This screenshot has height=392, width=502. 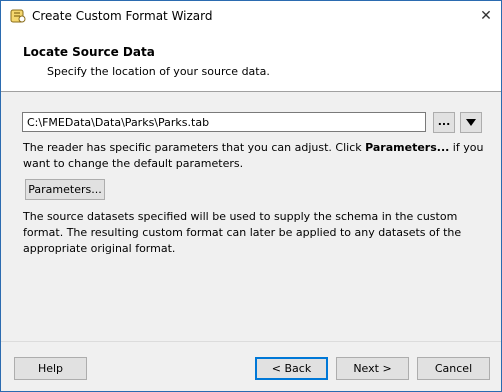 What do you see at coordinates (453, 368) in the screenshot?
I see `cancel-button: Cancel` at bounding box center [453, 368].